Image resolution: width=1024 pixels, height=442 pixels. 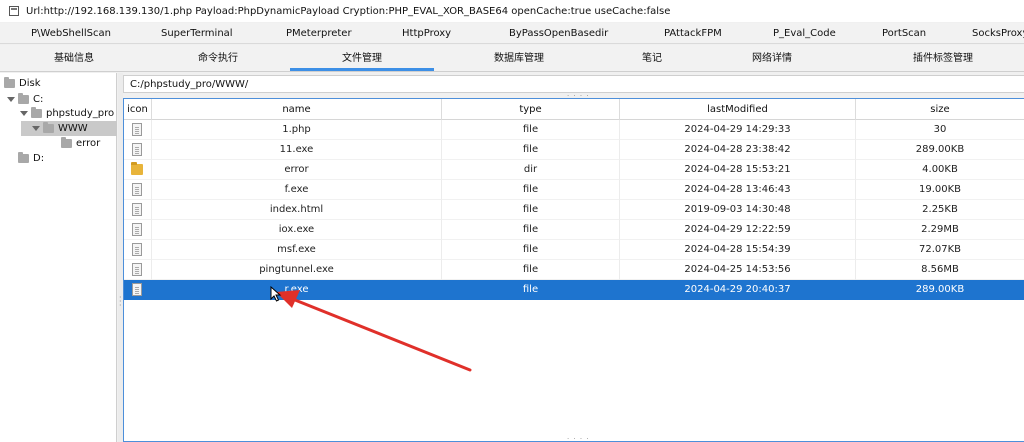 I want to click on tab-httpproxy: HttpProxy, so click(x=426, y=33).